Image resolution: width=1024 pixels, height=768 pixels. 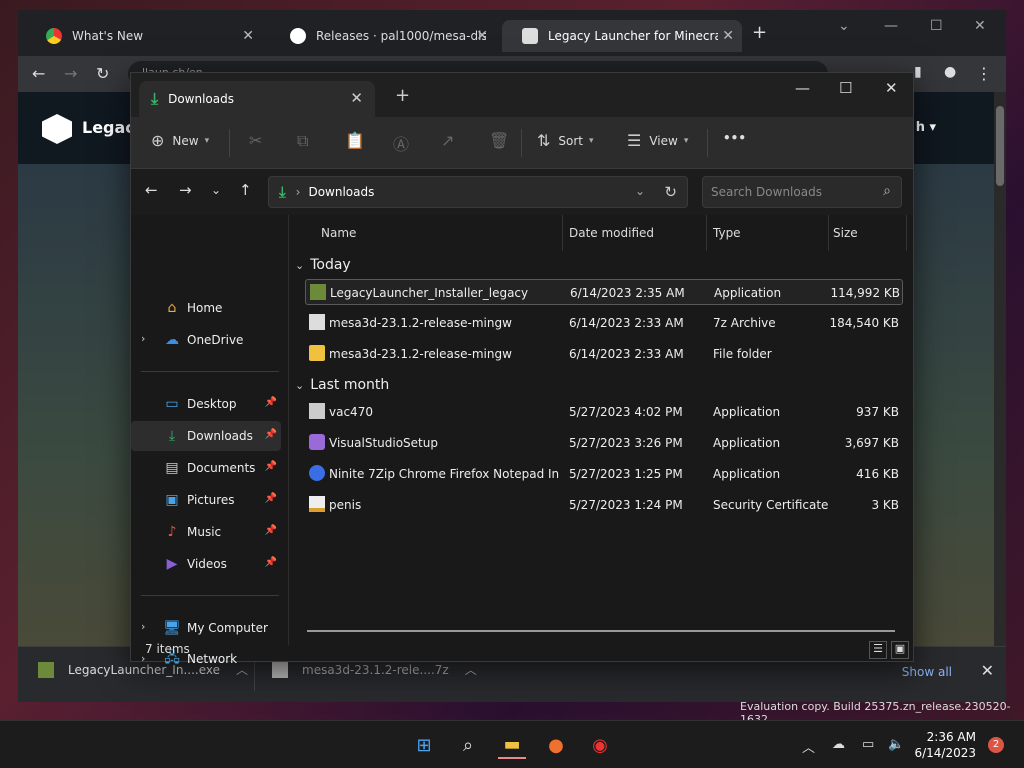 I want to click on tab-search-icon: ⌄, so click(x=844, y=26).